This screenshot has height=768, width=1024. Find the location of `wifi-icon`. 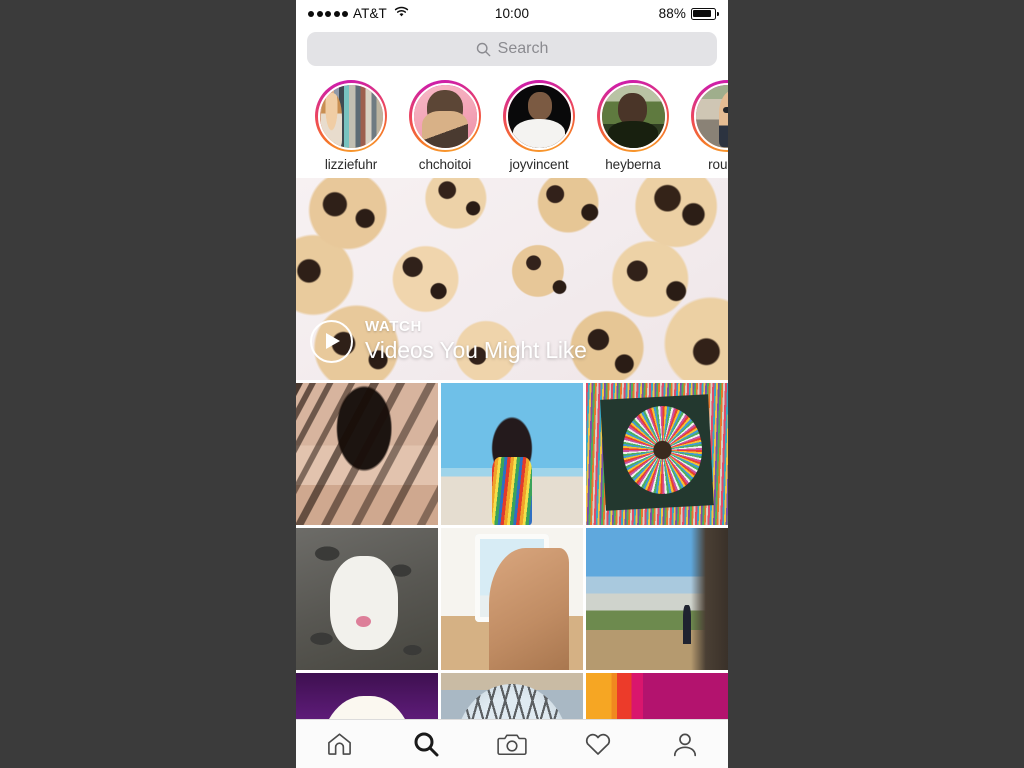

wifi-icon is located at coordinates (401, 13).